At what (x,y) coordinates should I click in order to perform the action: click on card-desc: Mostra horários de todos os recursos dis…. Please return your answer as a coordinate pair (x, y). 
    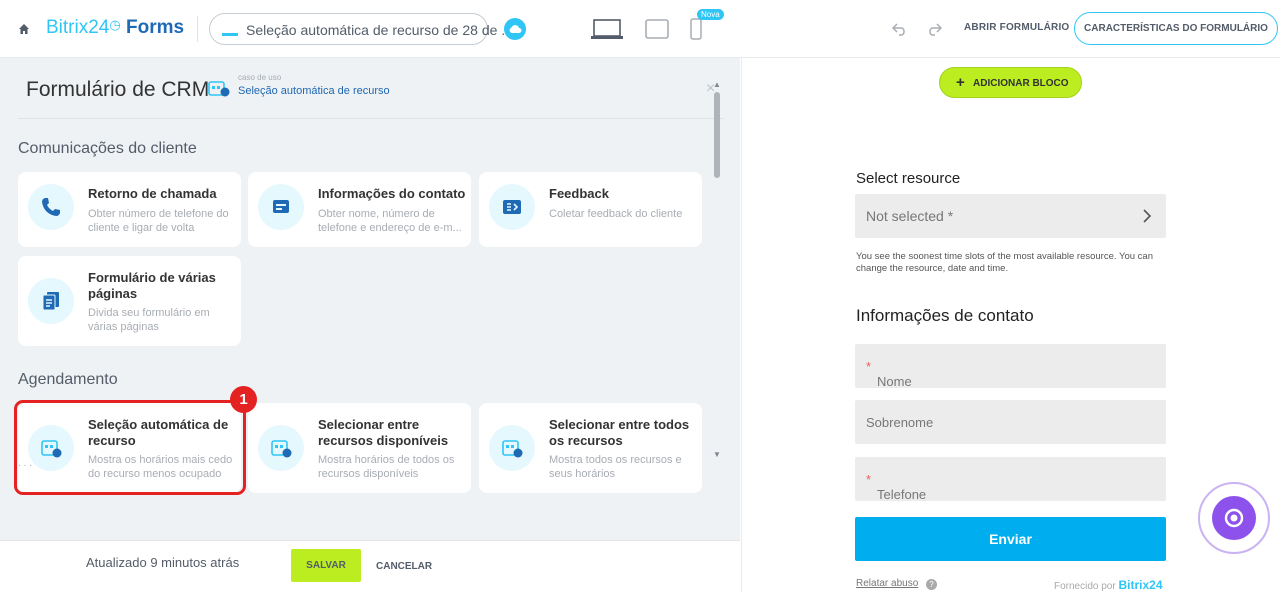
    Looking at the image, I should click on (386, 467).